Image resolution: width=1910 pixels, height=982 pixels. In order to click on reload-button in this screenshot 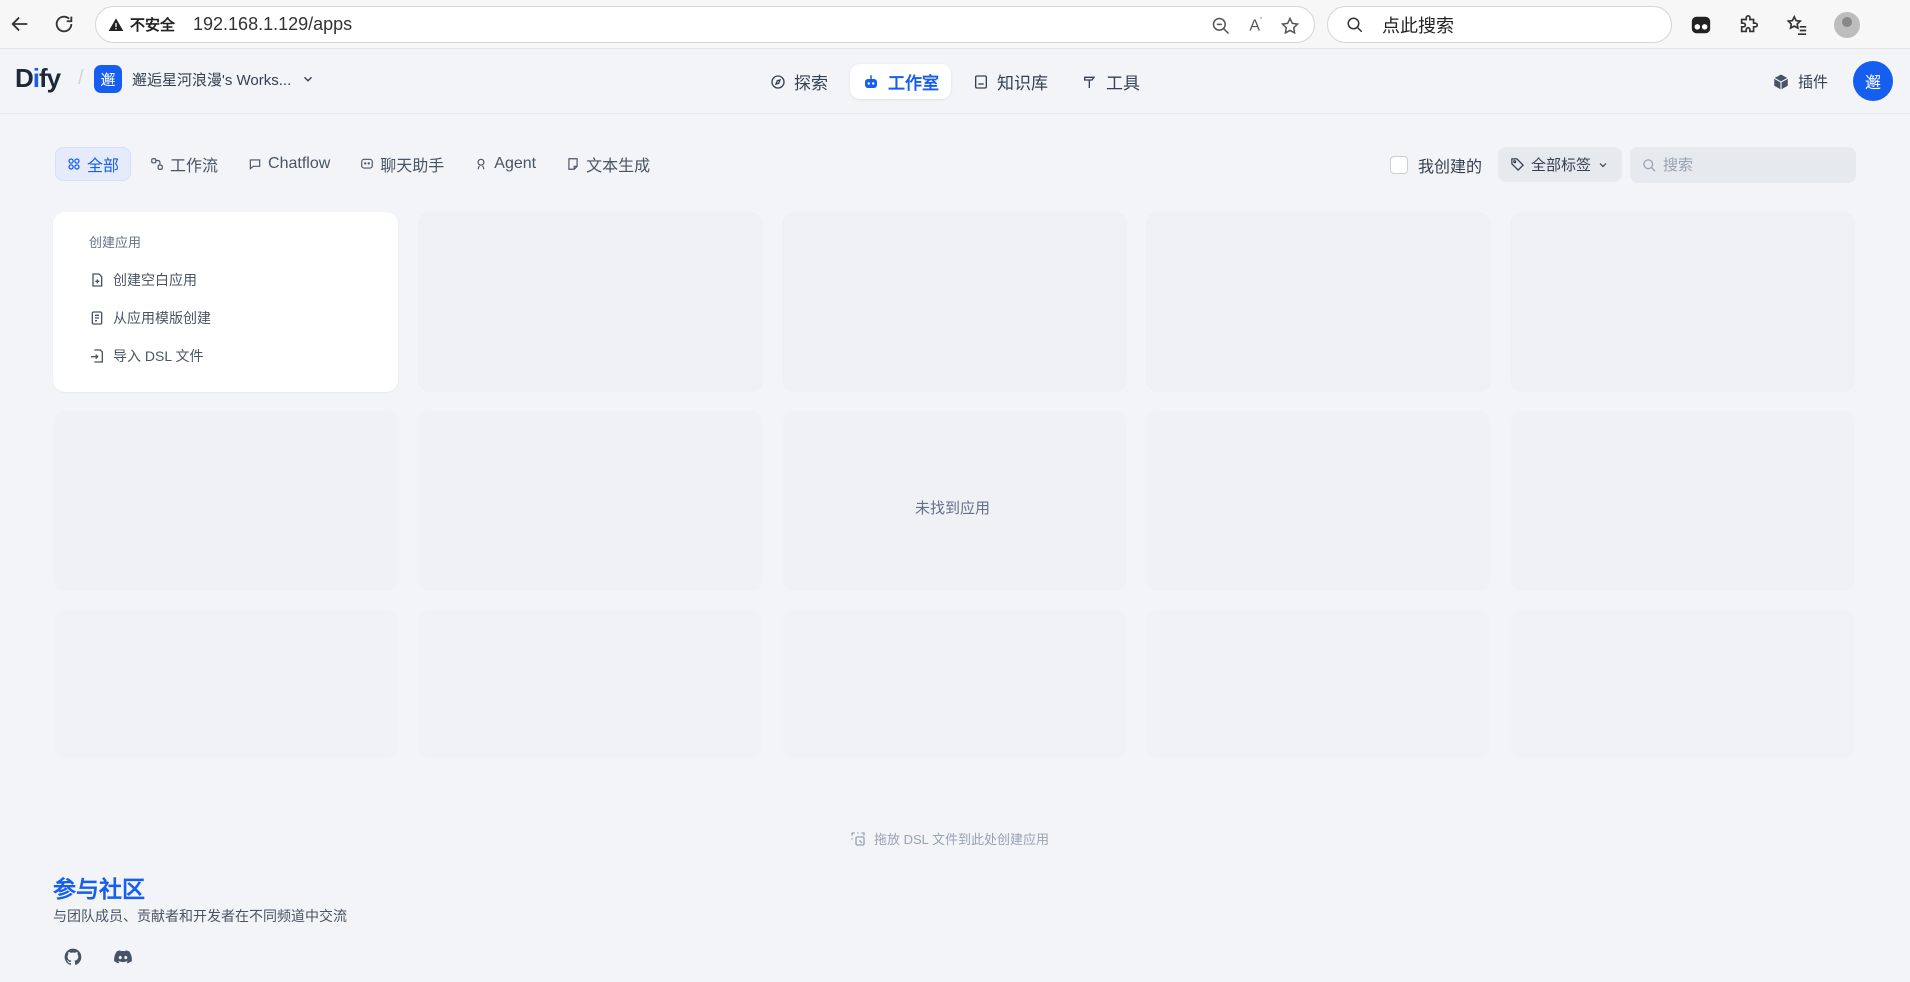, I will do `click(64, 24)`.